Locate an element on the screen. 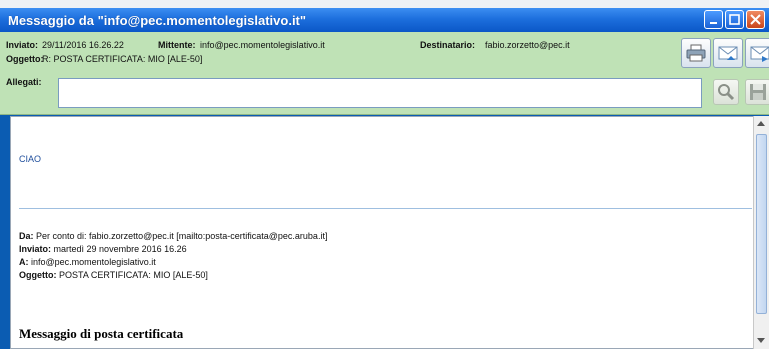 The width and height of the screenshot is (769, 349). mittente-value: info@pec.momentolegislativo.it is located at coordinates (262, 45).